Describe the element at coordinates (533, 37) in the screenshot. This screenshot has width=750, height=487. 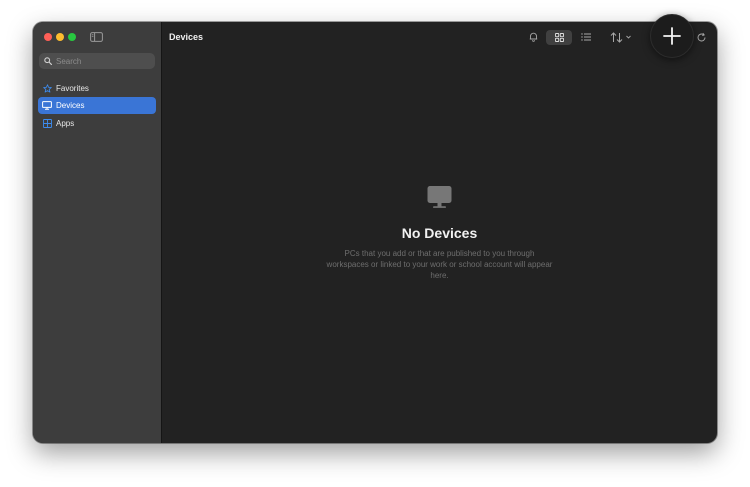
I see `bell-icon` at that location.